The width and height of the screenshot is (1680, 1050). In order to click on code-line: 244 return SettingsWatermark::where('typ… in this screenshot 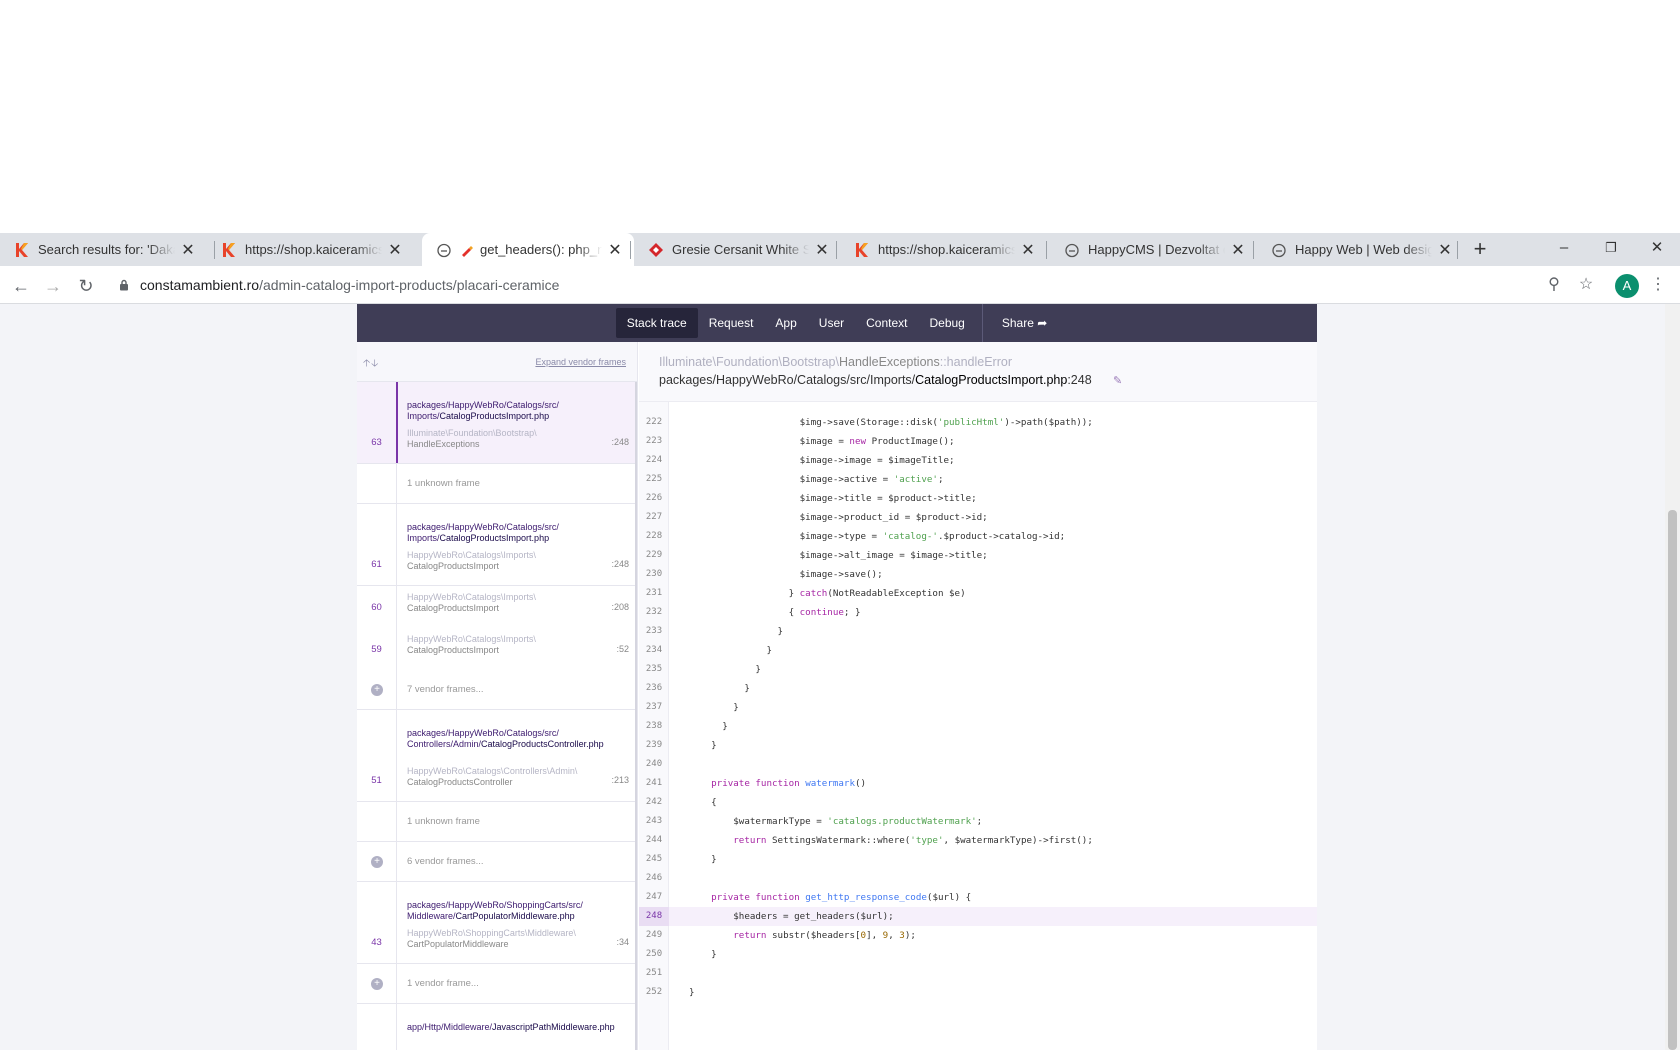, I will do `click(978, 840)`.